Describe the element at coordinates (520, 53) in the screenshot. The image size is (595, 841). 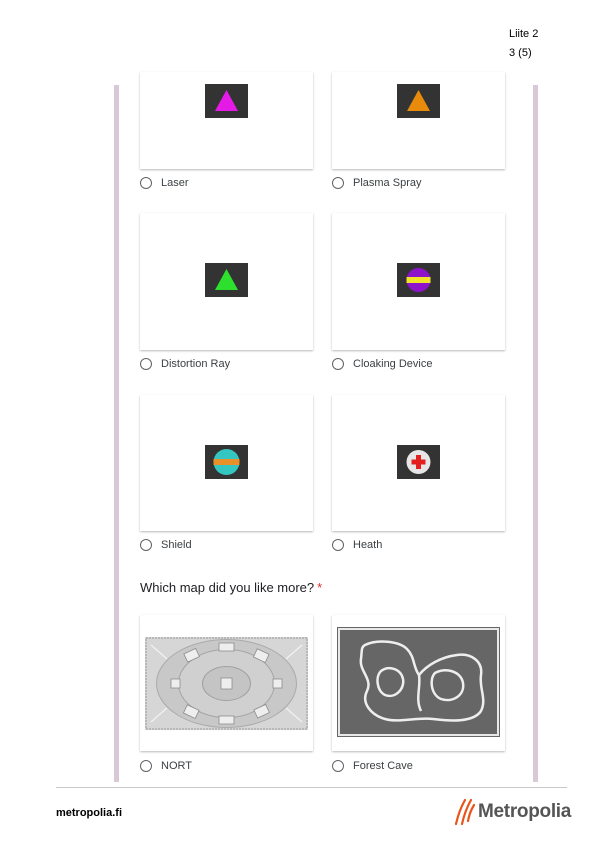
I see `page-number: 3 (5)` at that location.